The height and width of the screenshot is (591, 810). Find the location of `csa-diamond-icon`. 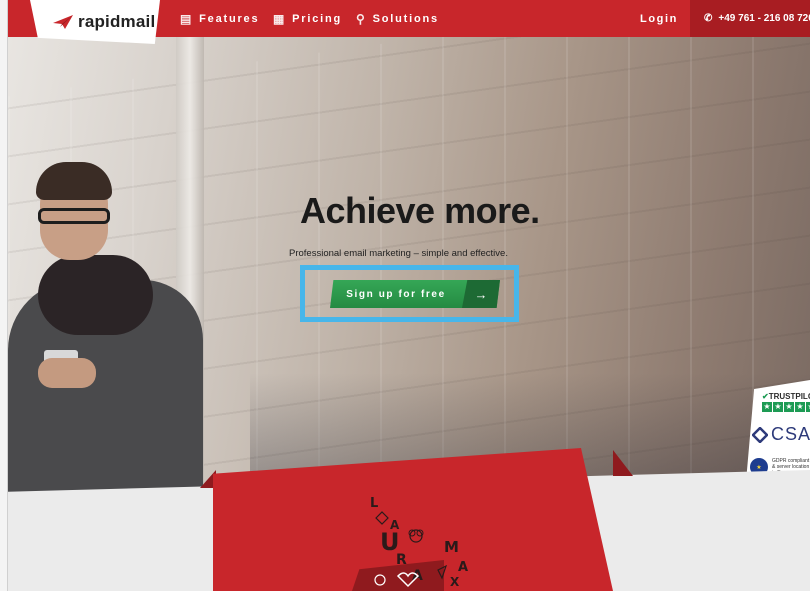

csa-diamond-icon is located at coordinates (760, 434).